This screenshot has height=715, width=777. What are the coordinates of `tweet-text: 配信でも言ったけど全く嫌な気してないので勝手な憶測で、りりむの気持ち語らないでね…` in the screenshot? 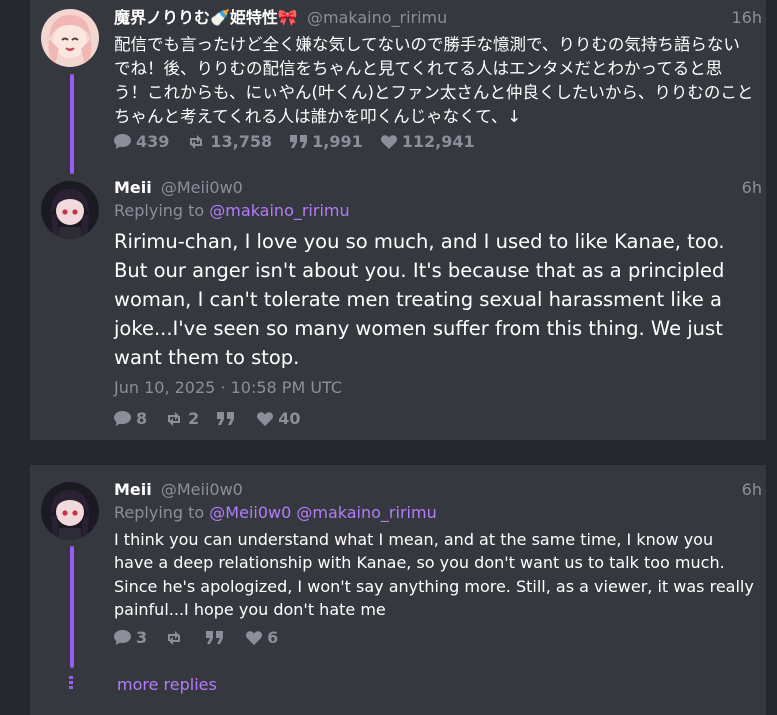 It's located at (434, 80).